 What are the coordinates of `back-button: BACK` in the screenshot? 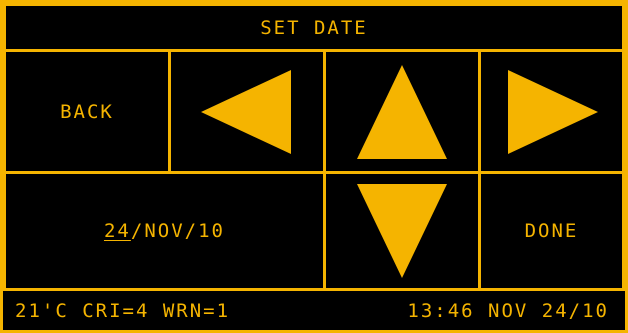 It's located at (87, 111).